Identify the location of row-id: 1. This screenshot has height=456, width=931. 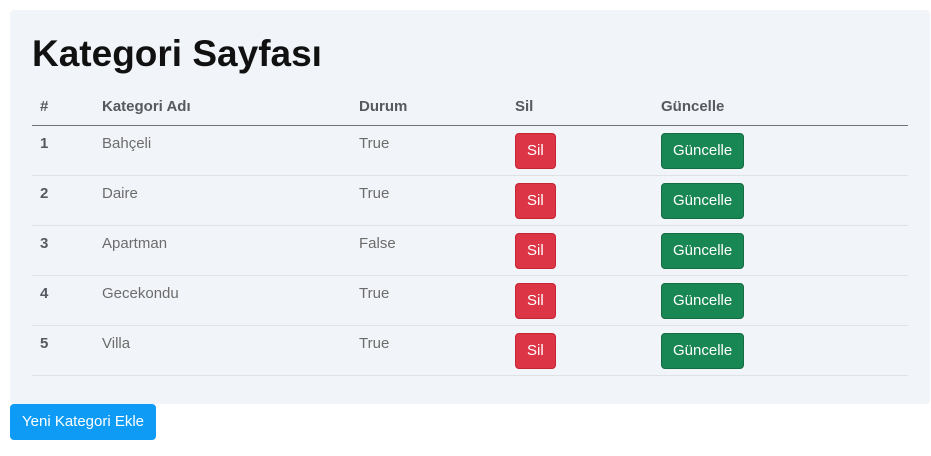
(63, 150).